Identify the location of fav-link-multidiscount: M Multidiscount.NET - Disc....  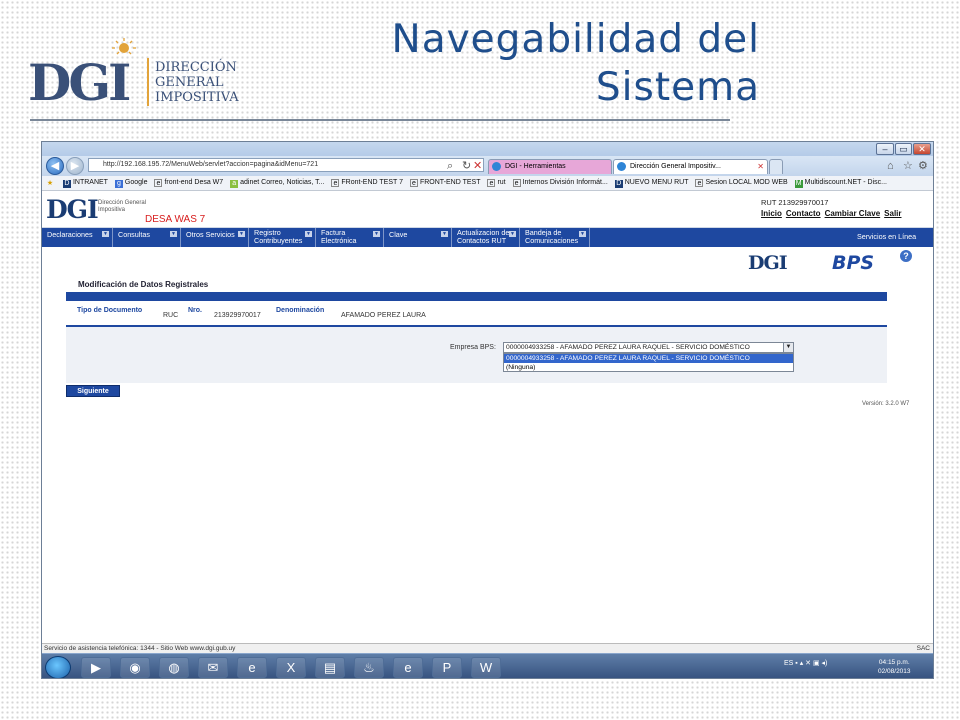
(840, 183).